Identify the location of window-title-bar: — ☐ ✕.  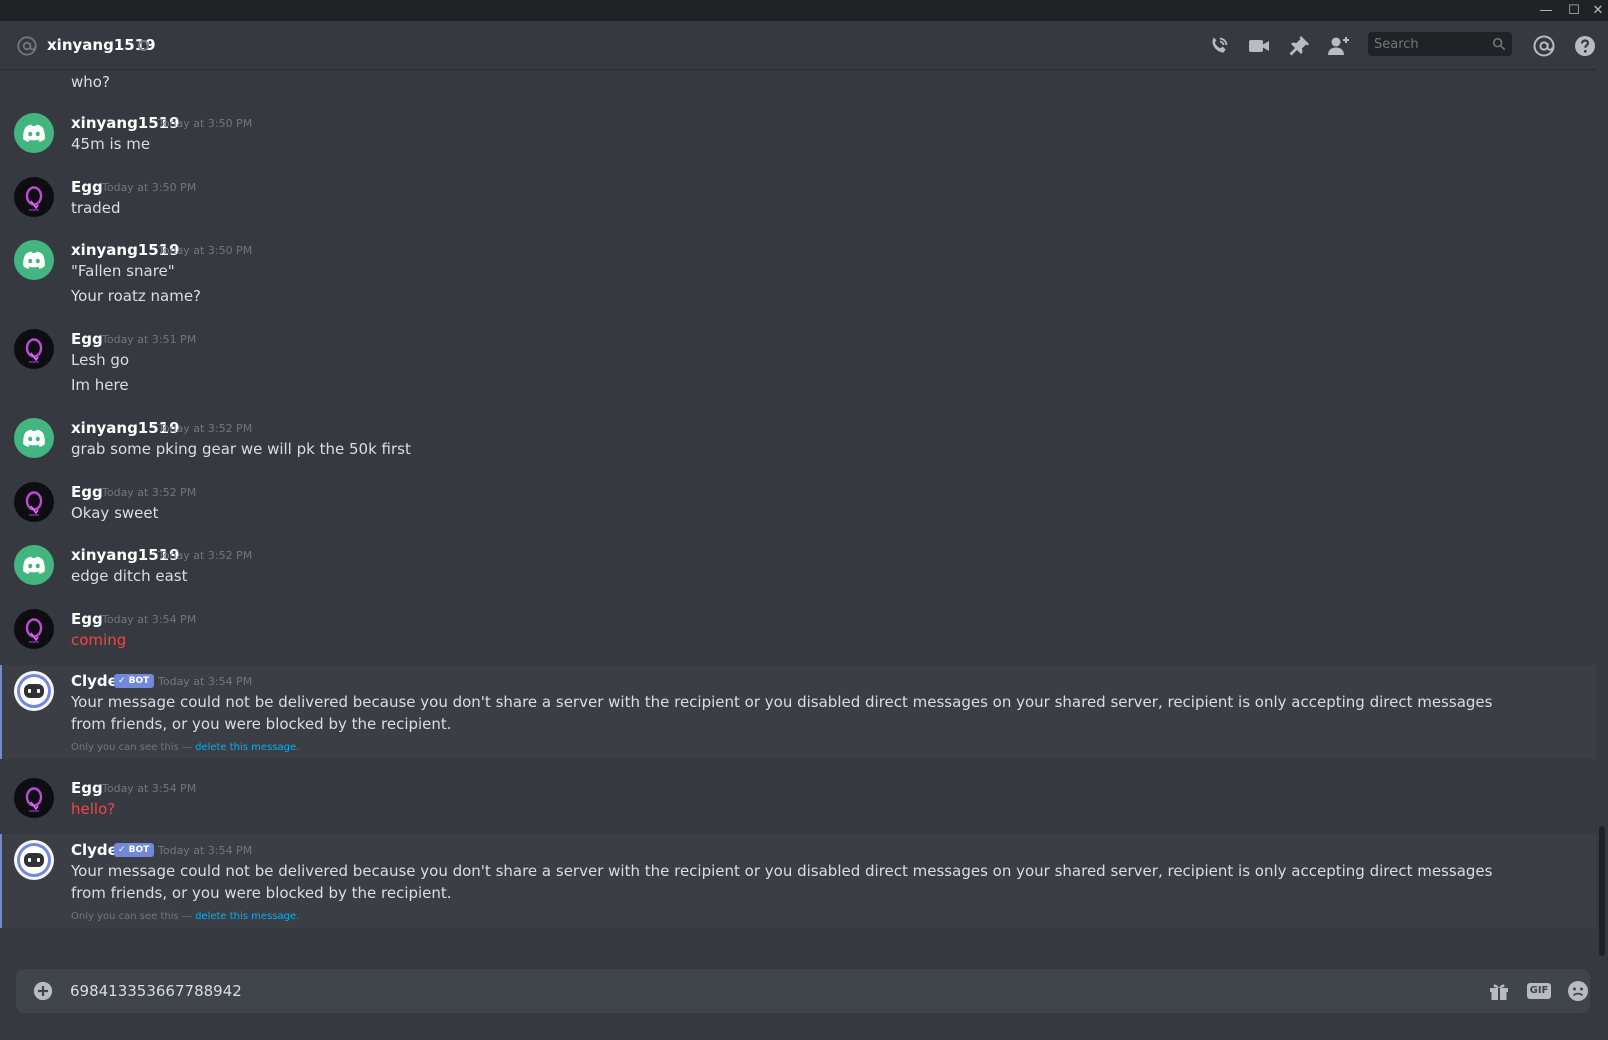
(804, 10).